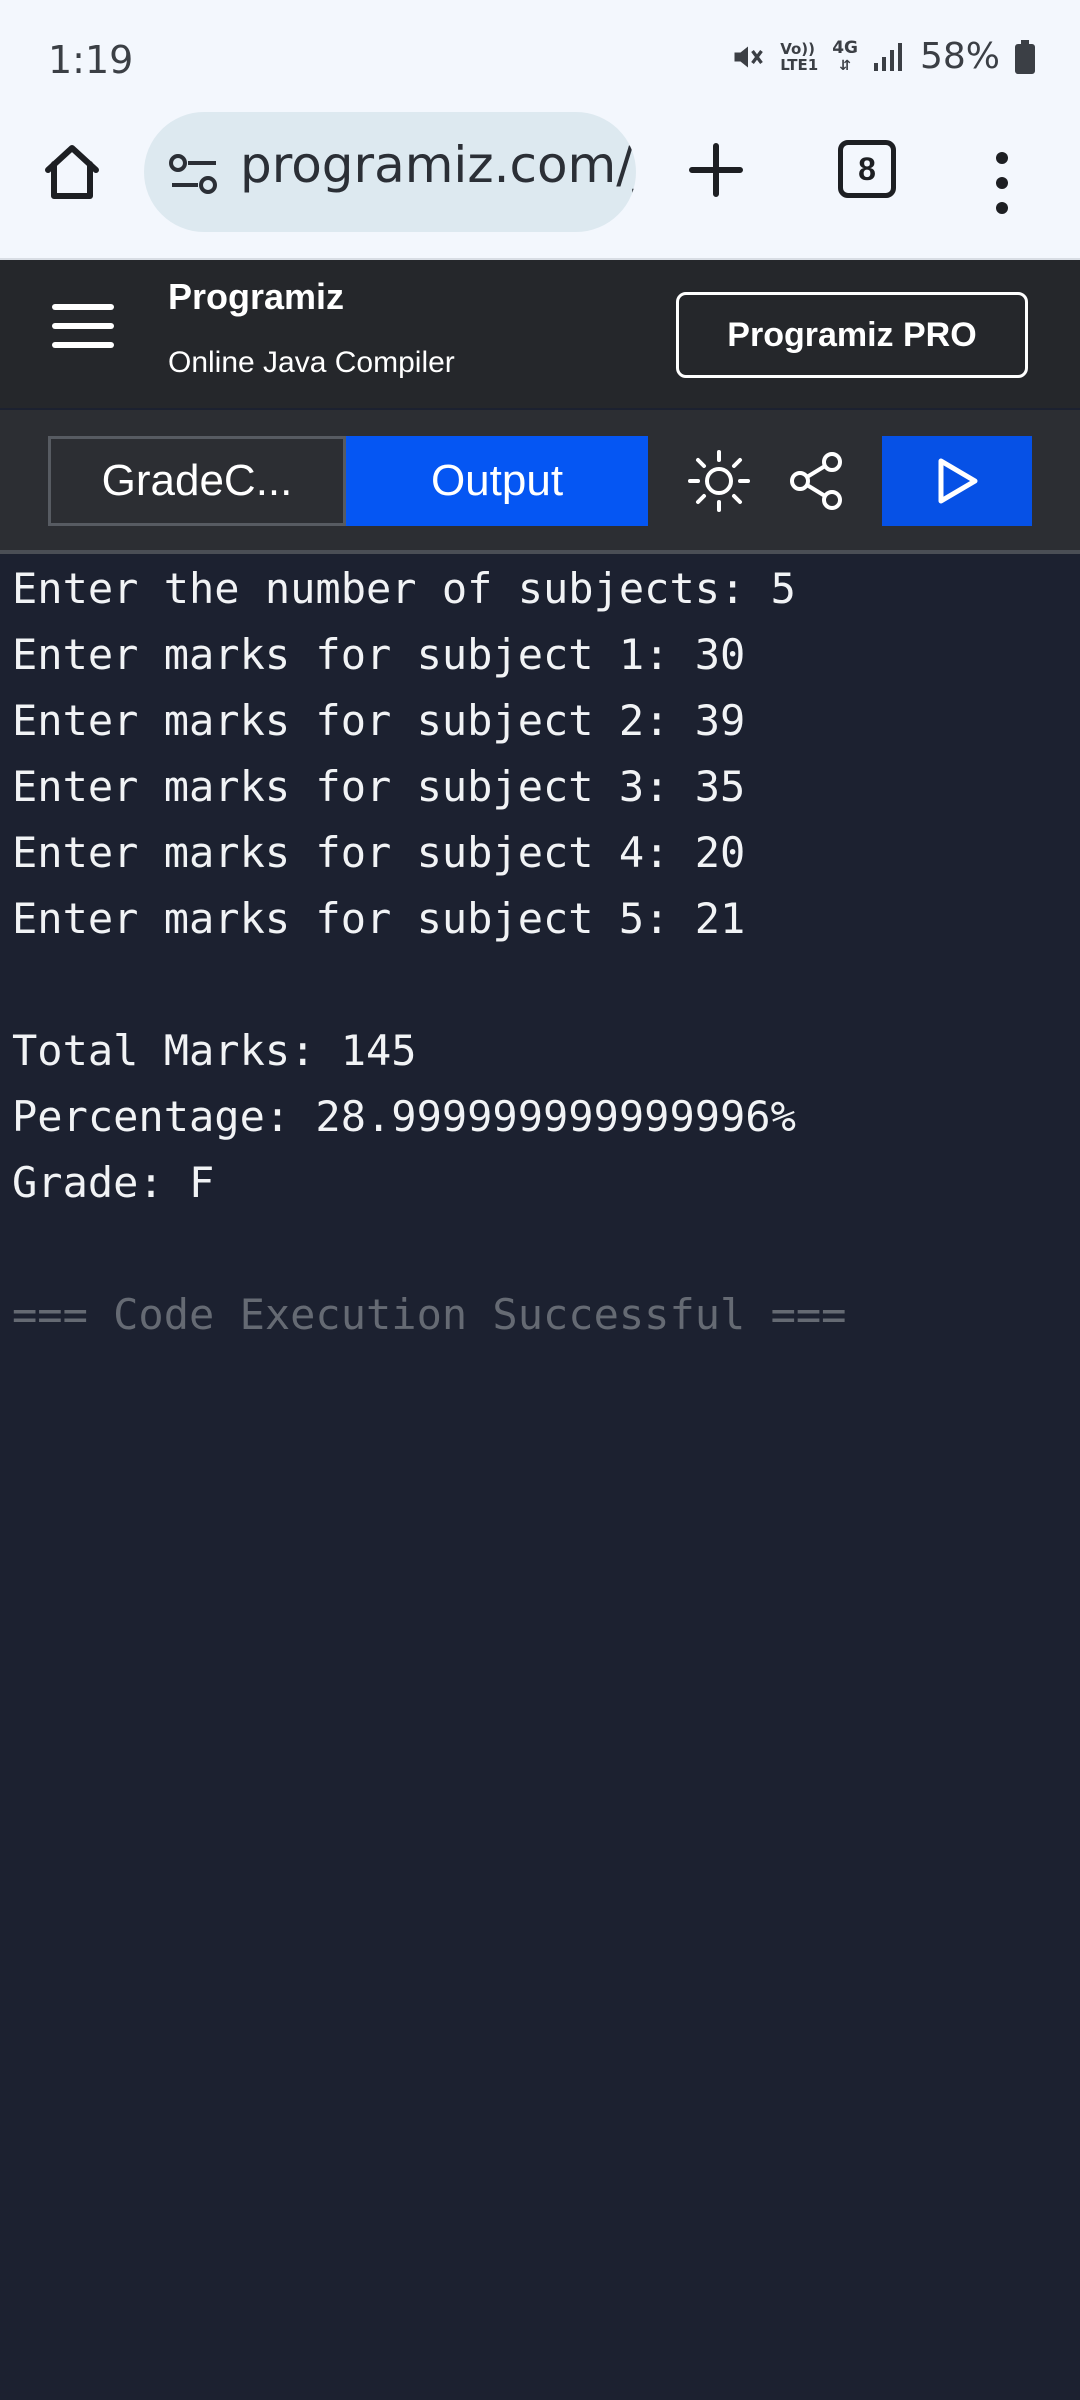 The height and width of the screenshot is (2400, 1080). Describe the element at coordinates (438, 165) in the screenshot. I see `url-text: programiz.com/ja` at that location.